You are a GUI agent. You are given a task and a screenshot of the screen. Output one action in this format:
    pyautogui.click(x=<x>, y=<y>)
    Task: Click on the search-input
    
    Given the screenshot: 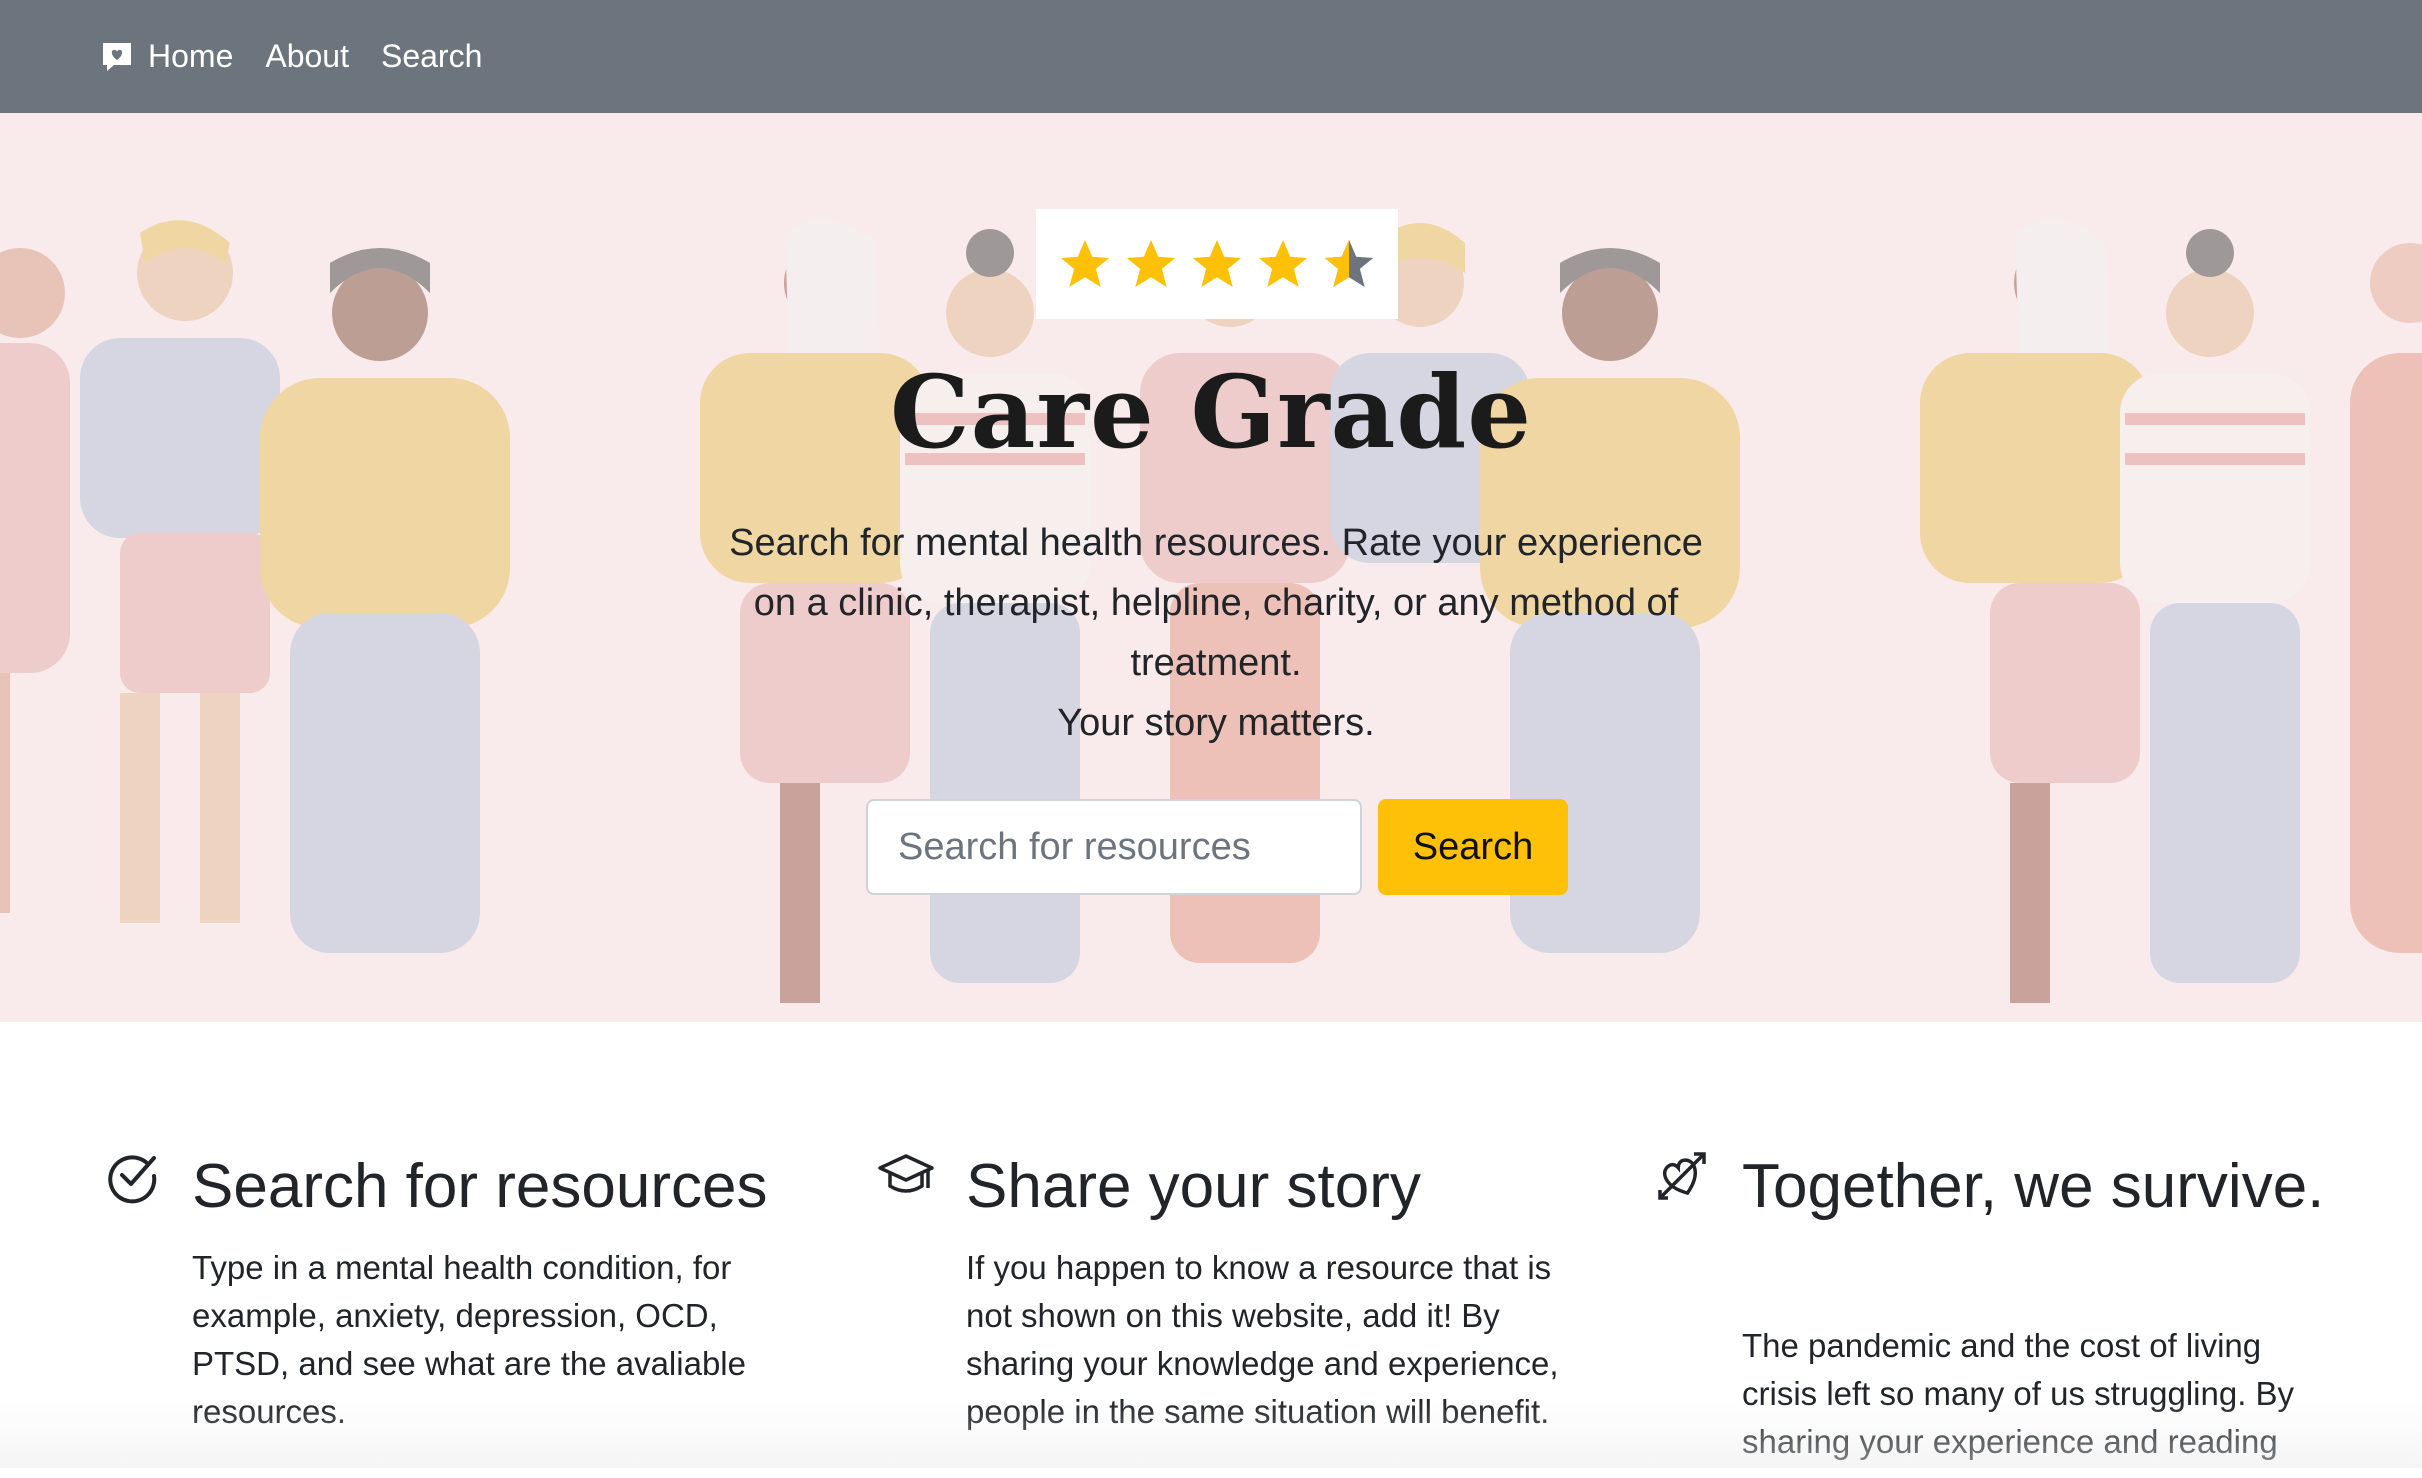 What is the action you would take?
    pyautogui.click(x=1114, y=847)
    